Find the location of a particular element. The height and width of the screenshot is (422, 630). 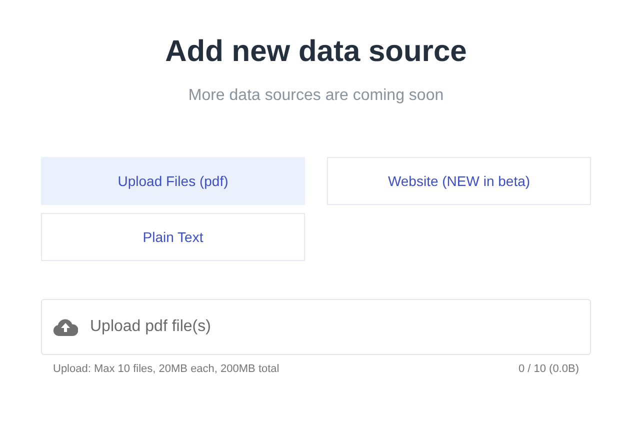

upload-placeholder: Upload pdf file(s) is located at coordinates (150, 327).